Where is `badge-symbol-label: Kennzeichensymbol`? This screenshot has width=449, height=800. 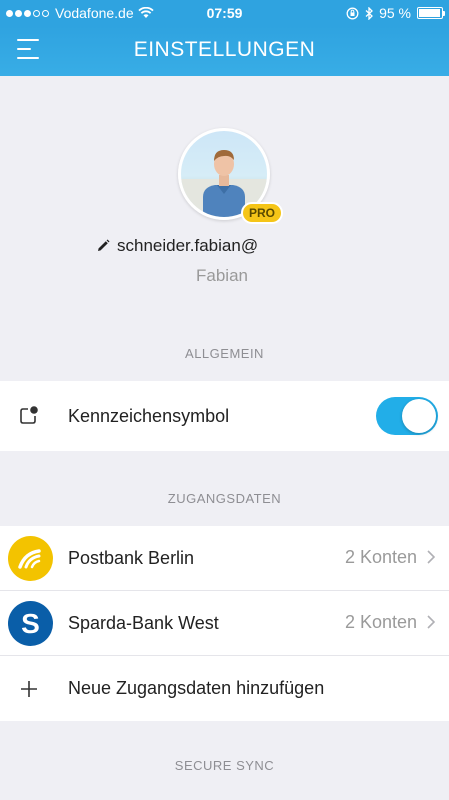 badge-symbol-label: Kennzeichensymbol is located at coordinates (149, 415).